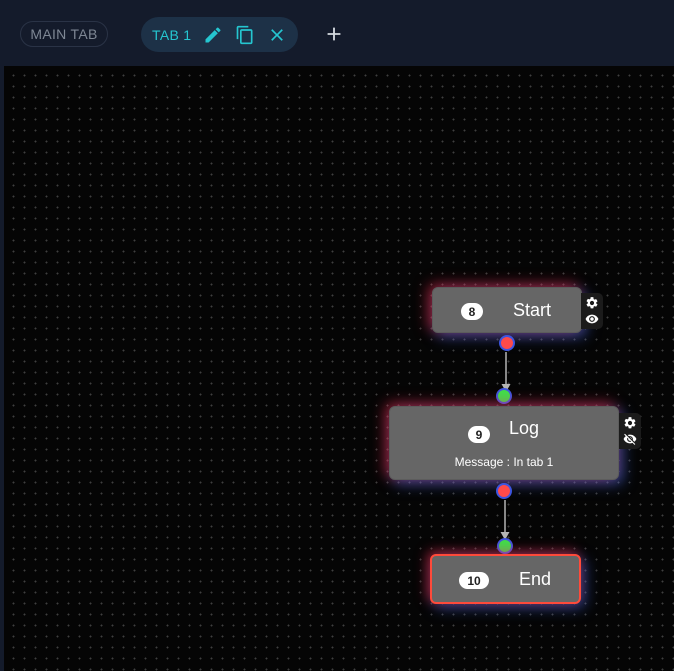  Describe the element at coordinates (474, 580) in the screenshot. I see `node-id-badge: 10` at that location.